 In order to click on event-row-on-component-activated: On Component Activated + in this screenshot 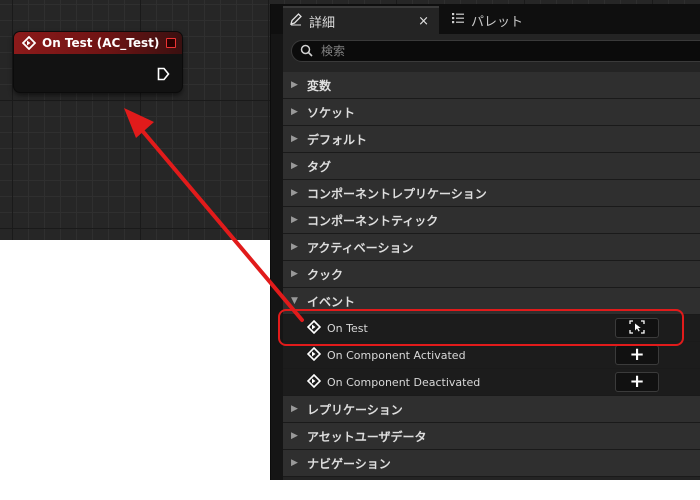, I will do `click(491, 355)`.